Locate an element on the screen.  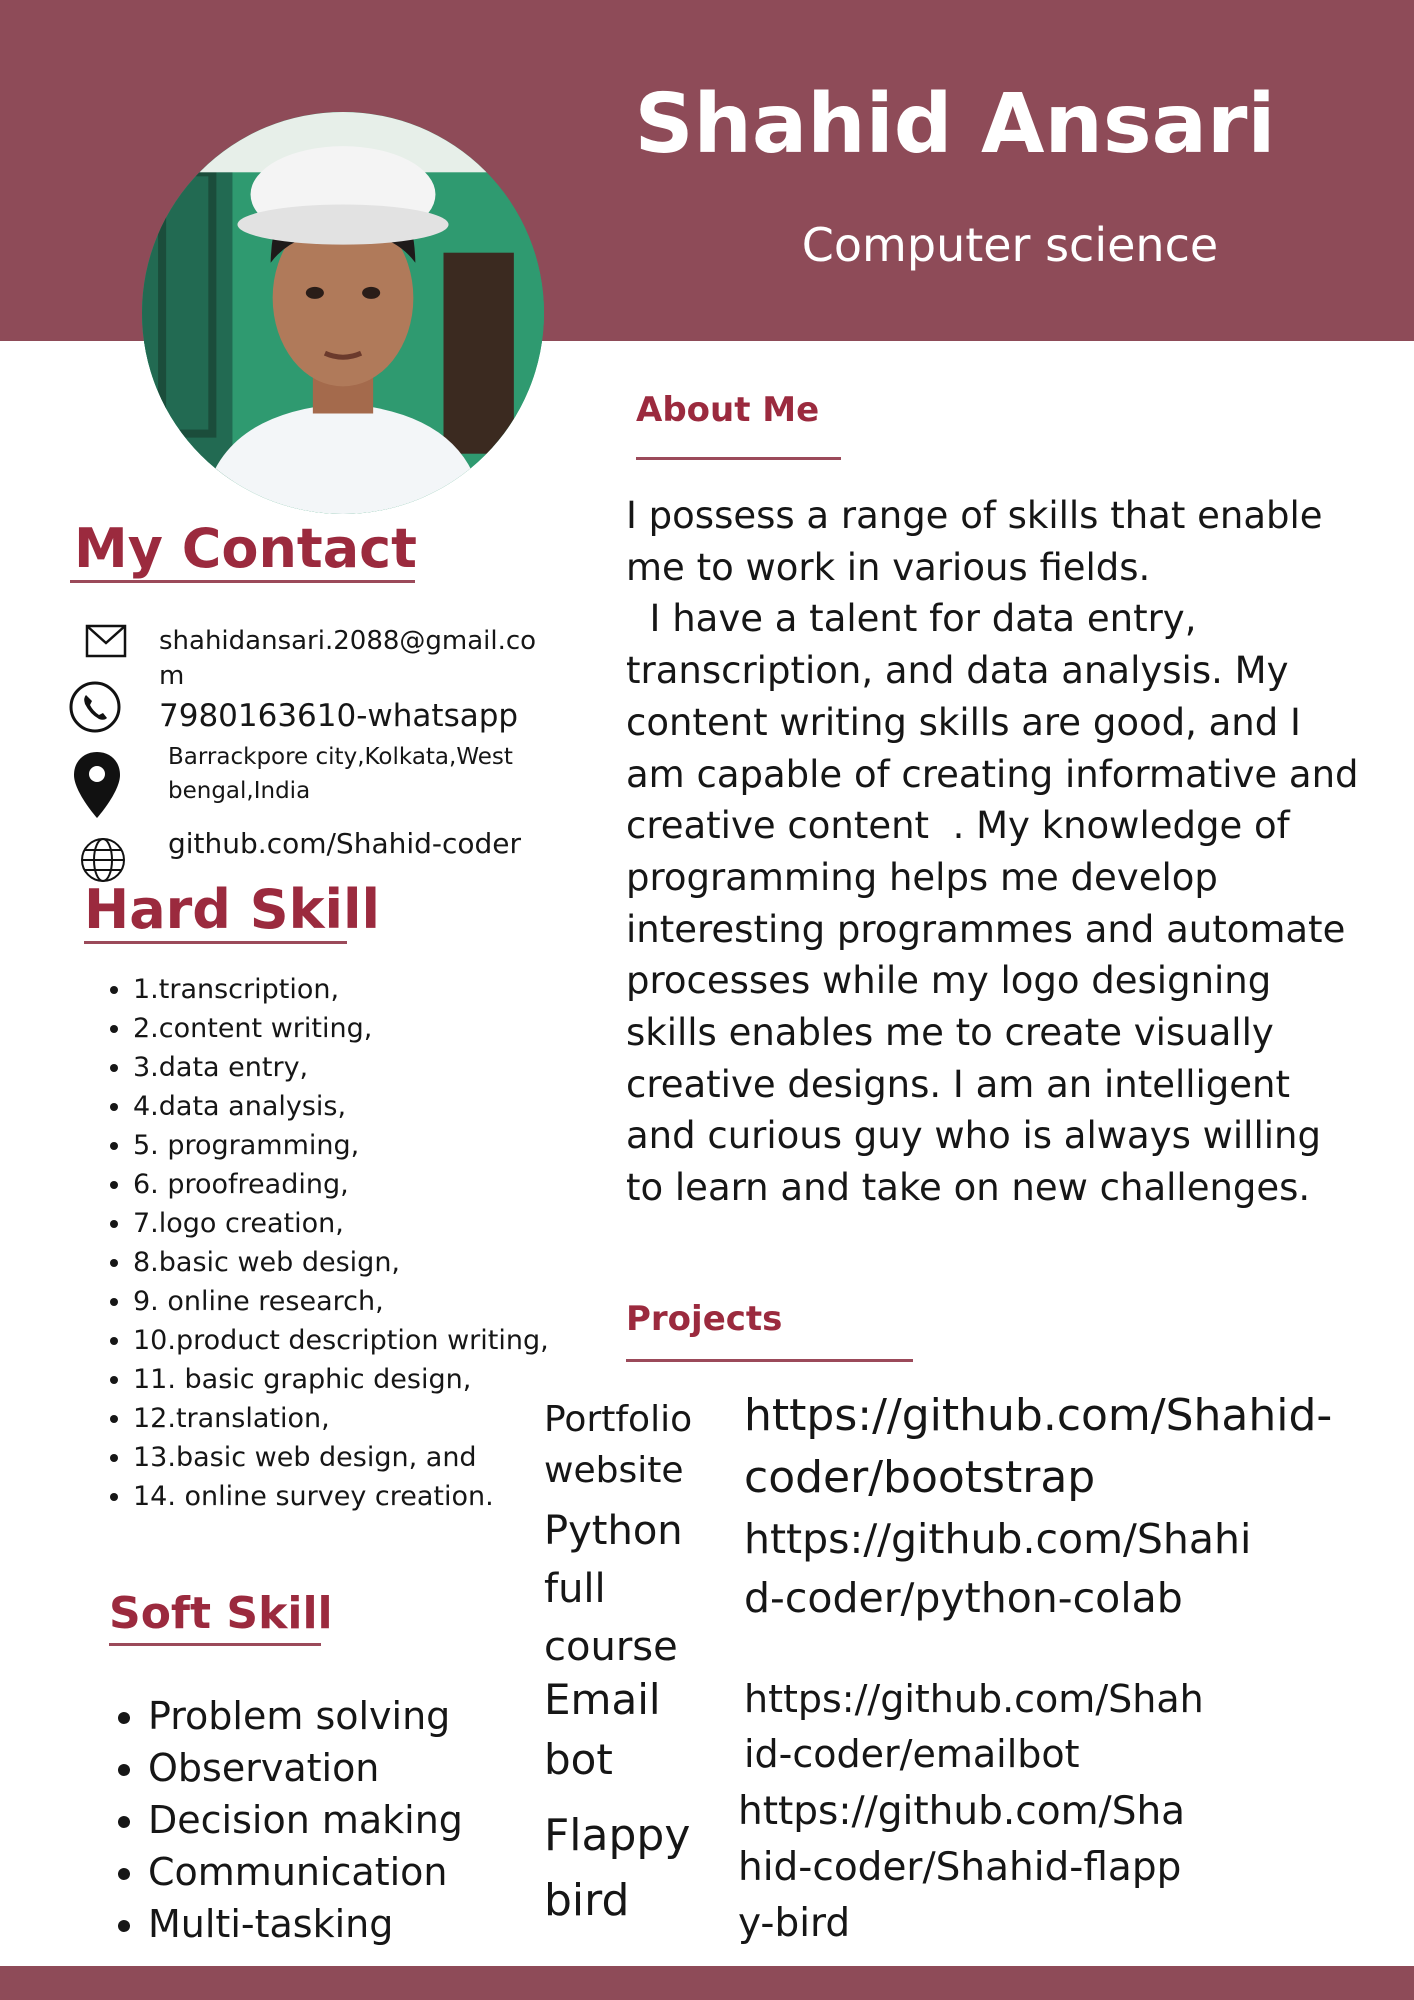
skill-item: 12.translation, is located at coordinates (353, 1418).